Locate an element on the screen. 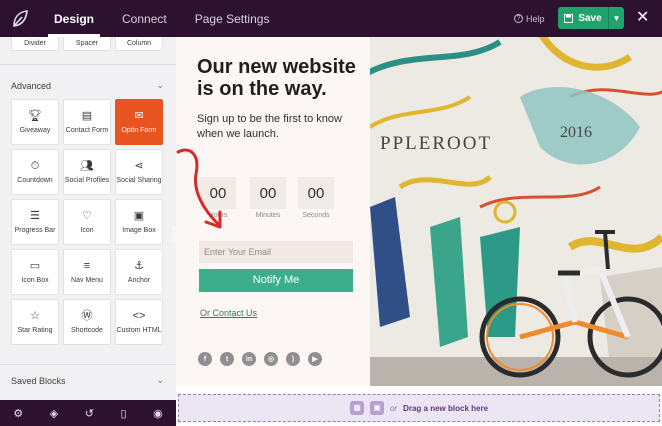  block-giveaway: 🏆︎ Giveaway is located at coordinates (35, 122).